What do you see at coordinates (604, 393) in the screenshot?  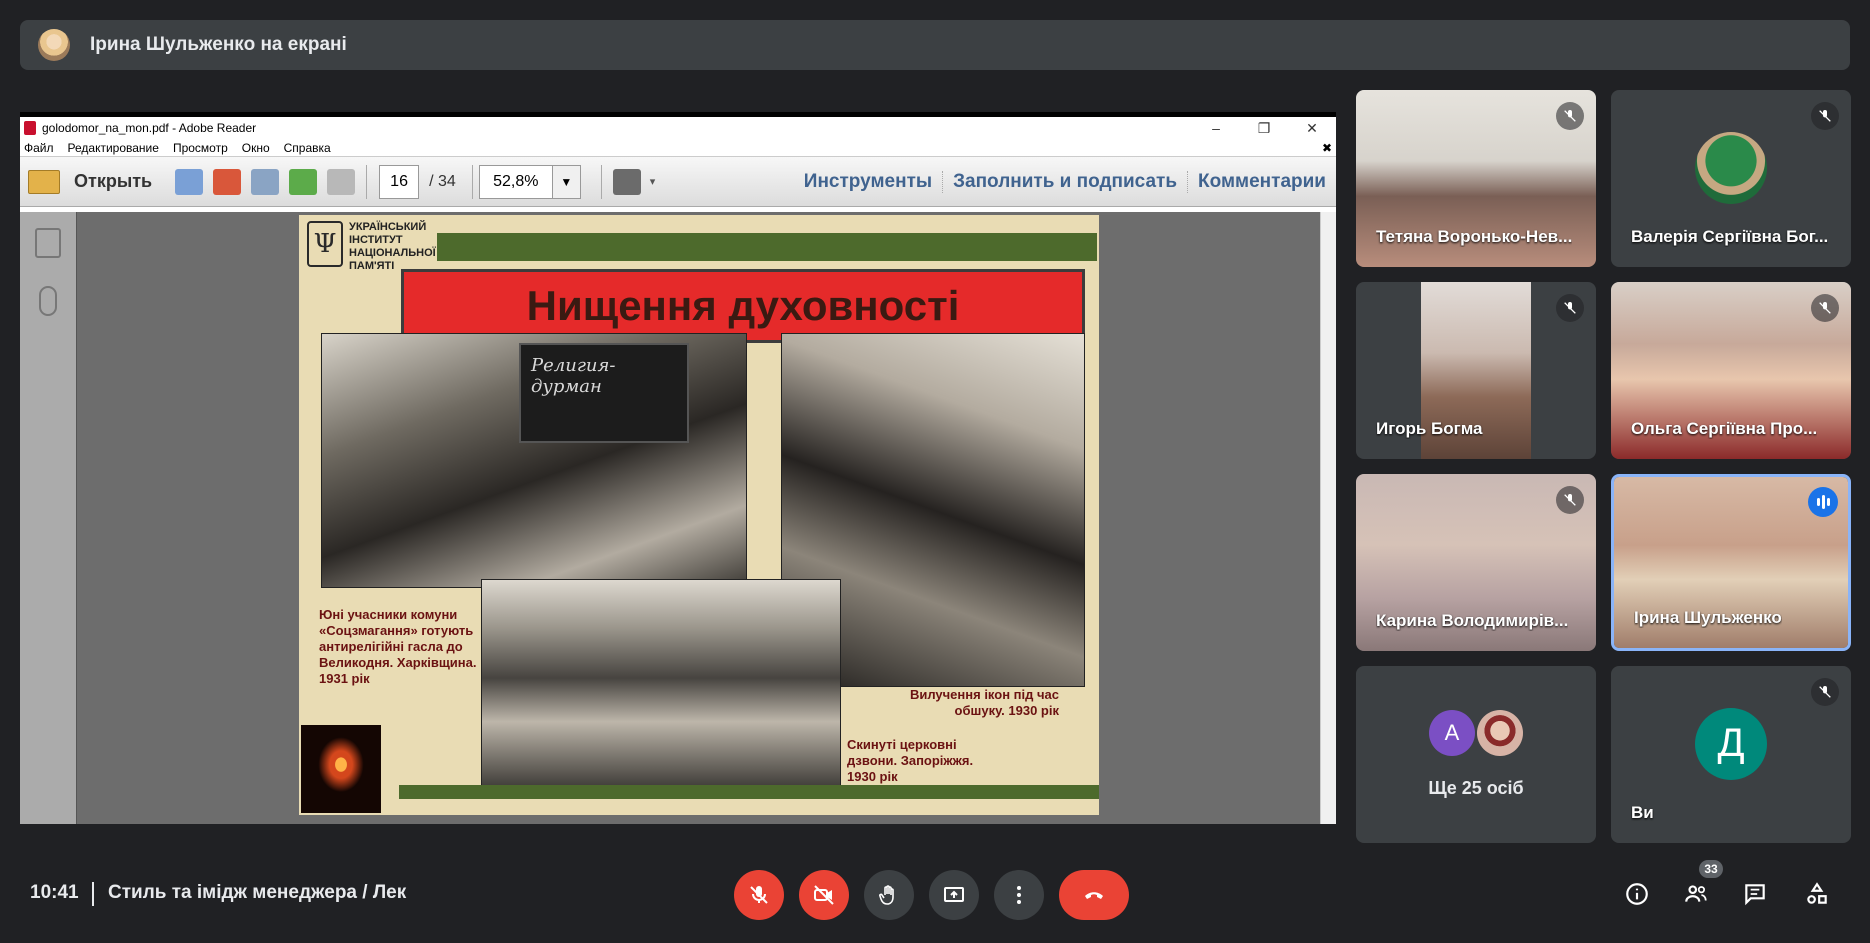 I see `chalkboard: Религия-дурман` at bounding box center [604, 393].